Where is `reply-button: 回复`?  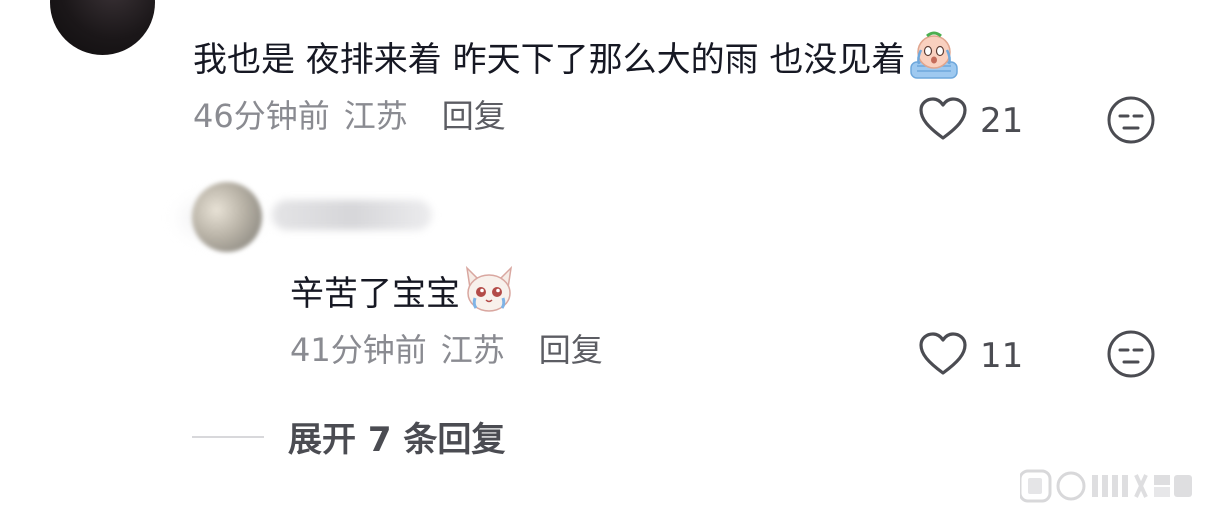 reply-button: 回复 is located at coordinates (474, 116).